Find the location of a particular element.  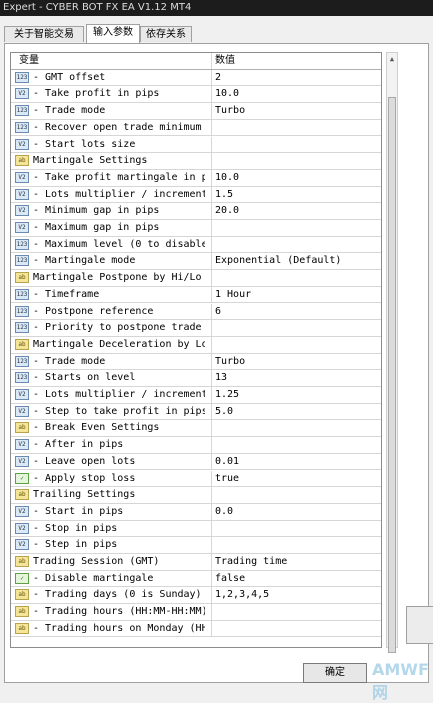

table-row: V2 - Start lots size is located at coordinates (196, 145).